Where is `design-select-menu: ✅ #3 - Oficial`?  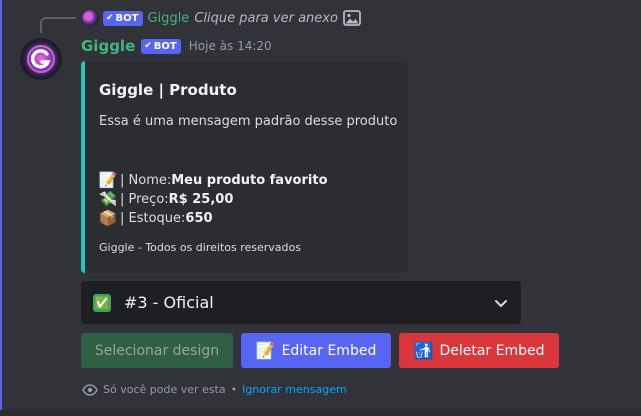
design-select-menu: ✅ #3 - Oficial is located at coordinates (301, 302).